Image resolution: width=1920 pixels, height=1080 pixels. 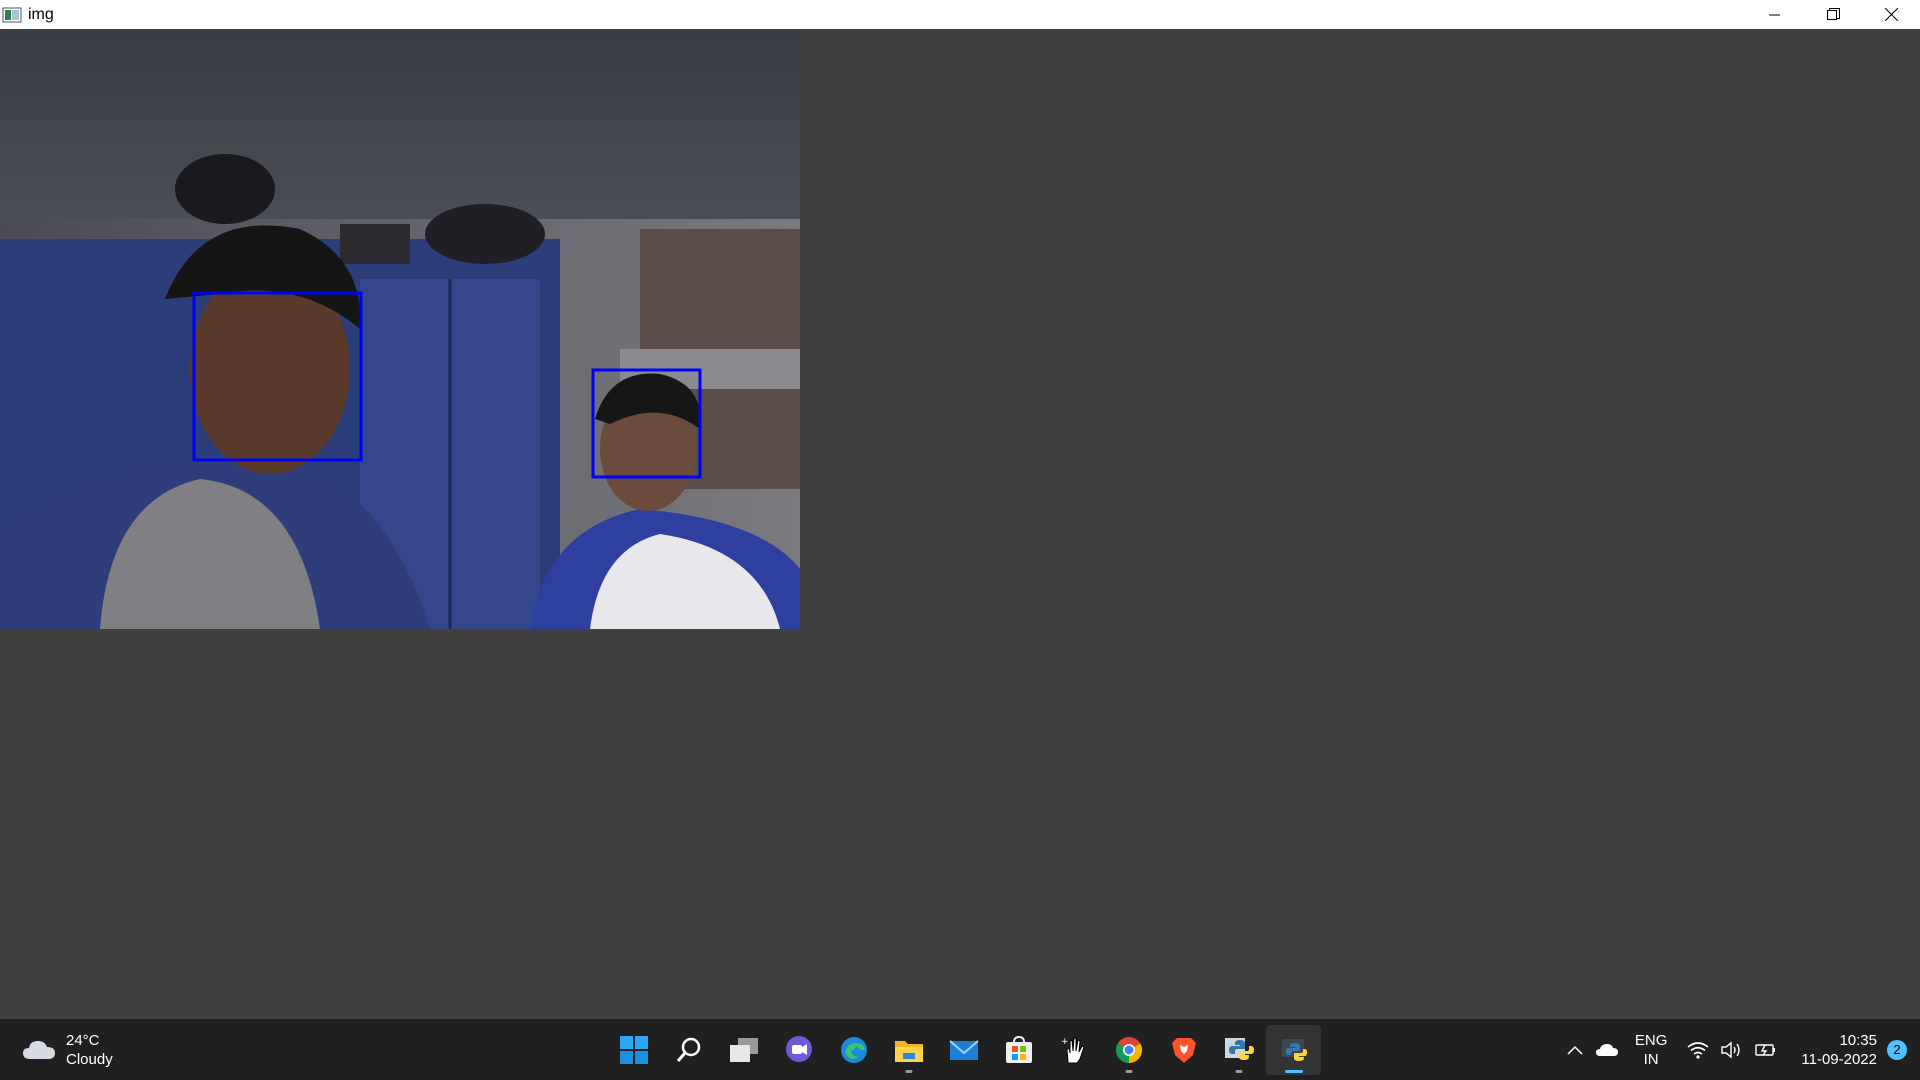 I want to click on chrome-icon, so click(x=1128, y=1050).